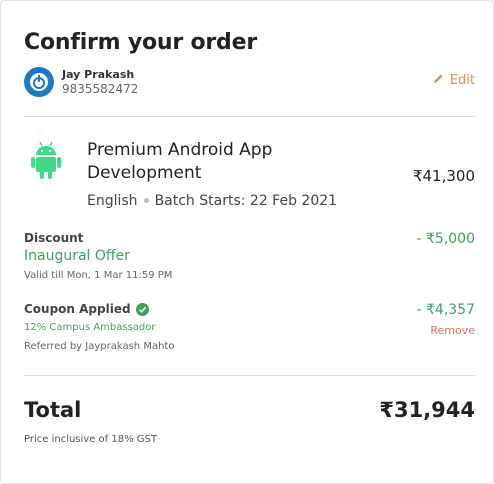 The width and height of the screenshot is (494, 484). I want to click on discount-amount: - ₹5,000, so click(446, 239).